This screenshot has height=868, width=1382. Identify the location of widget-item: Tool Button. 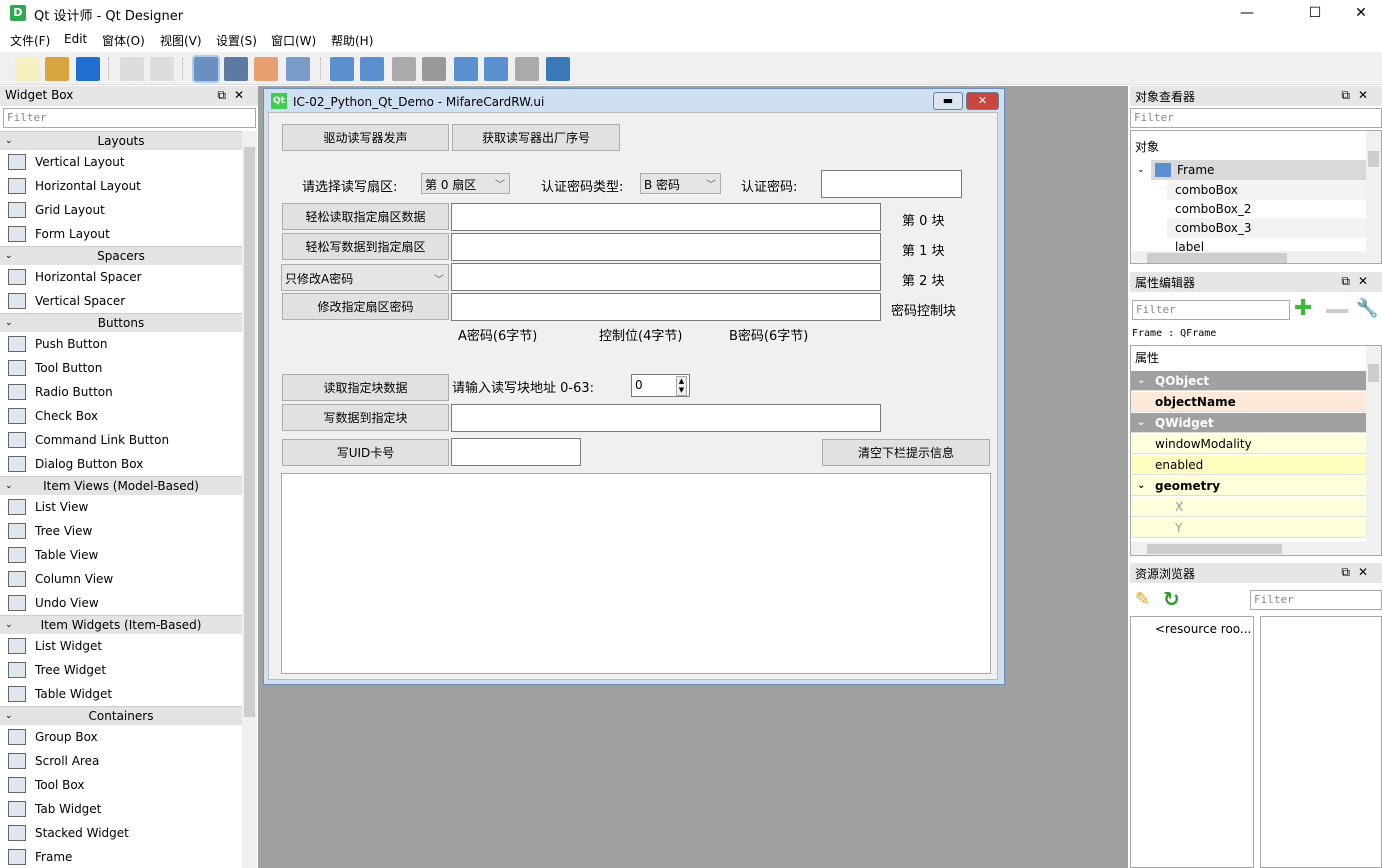
(121, 368).